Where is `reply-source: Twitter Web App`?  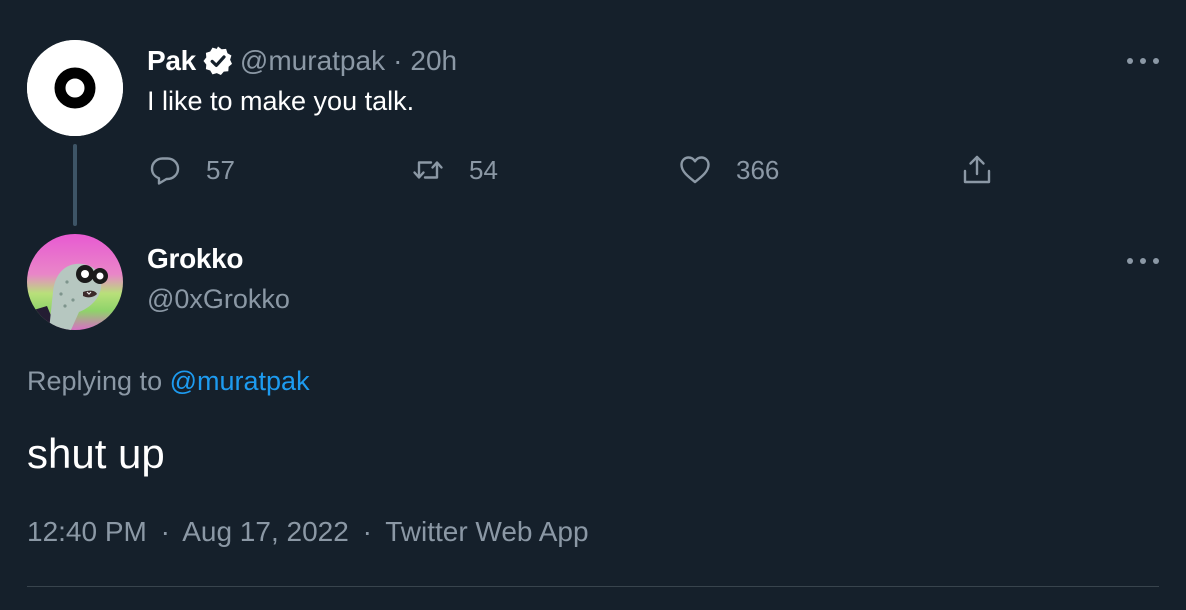 reply-source: Twitter Web App is located at coordinates (486, 531).